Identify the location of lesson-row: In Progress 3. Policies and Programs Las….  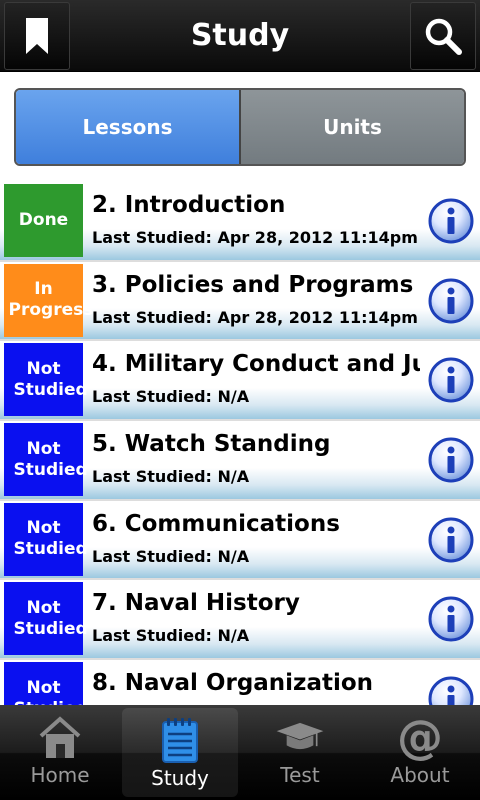
(240, 301).